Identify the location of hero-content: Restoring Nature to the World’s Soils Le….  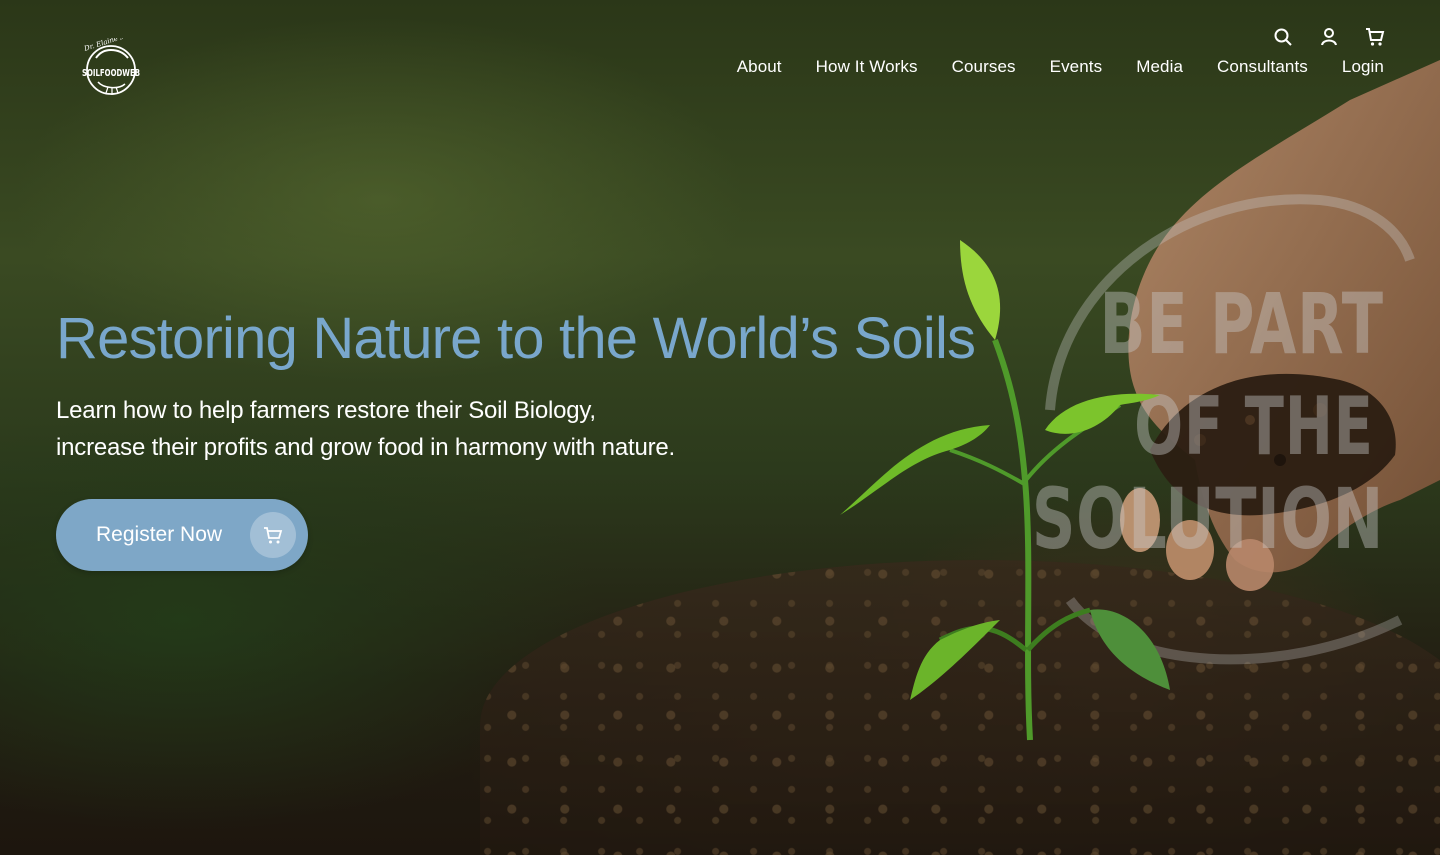
(546, 385).